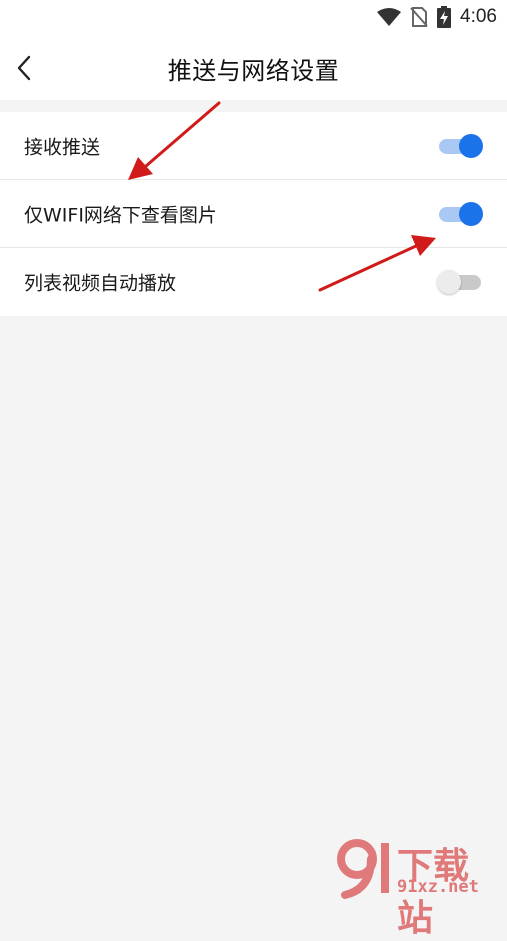 The width and height of the screenshot is (507, 941). Describe the element at coordinates (363, 869) in the screenshot. I see `watermark-logo-icon` at that location.